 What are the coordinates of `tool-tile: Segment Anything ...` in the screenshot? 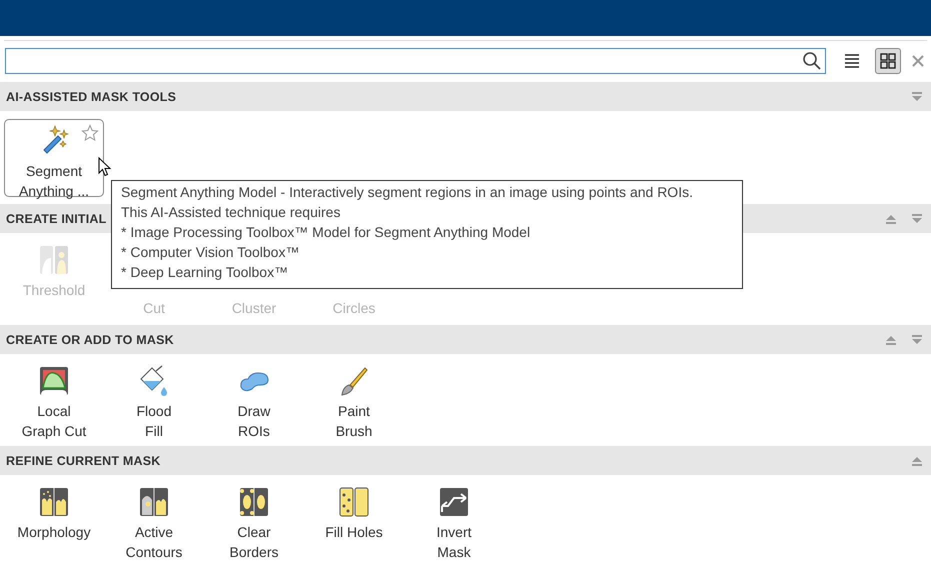 It's located at (54, 158).